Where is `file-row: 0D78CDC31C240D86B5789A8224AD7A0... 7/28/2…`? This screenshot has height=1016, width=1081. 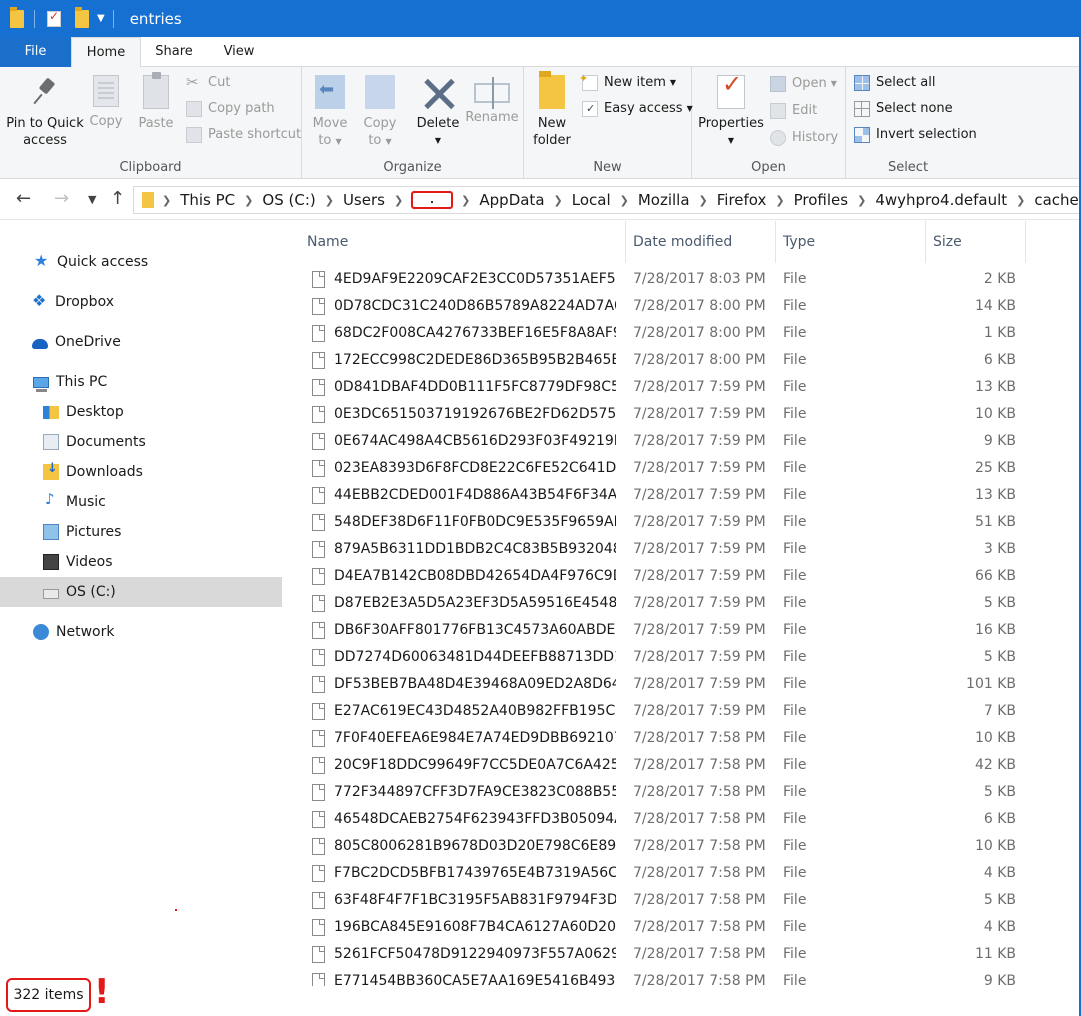 file-row: 0D78CDC31C240D86B5789A8224AD7A0... 7/28/2… is located at coordinates (682, 306).